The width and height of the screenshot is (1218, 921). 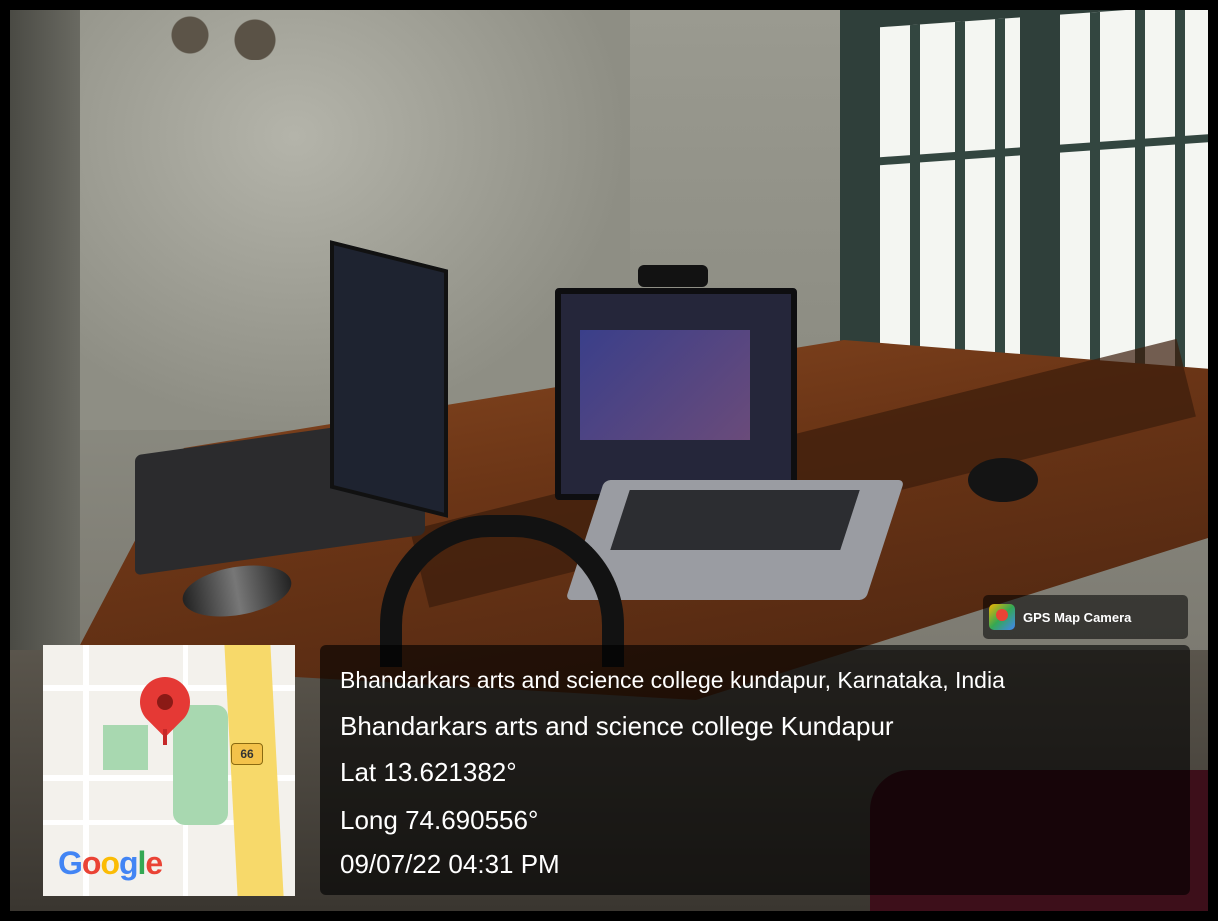 What do you see at coordinates (247, 754) in the screenshot?
I see `route-shield: 66` at bounding box center [247, 754].